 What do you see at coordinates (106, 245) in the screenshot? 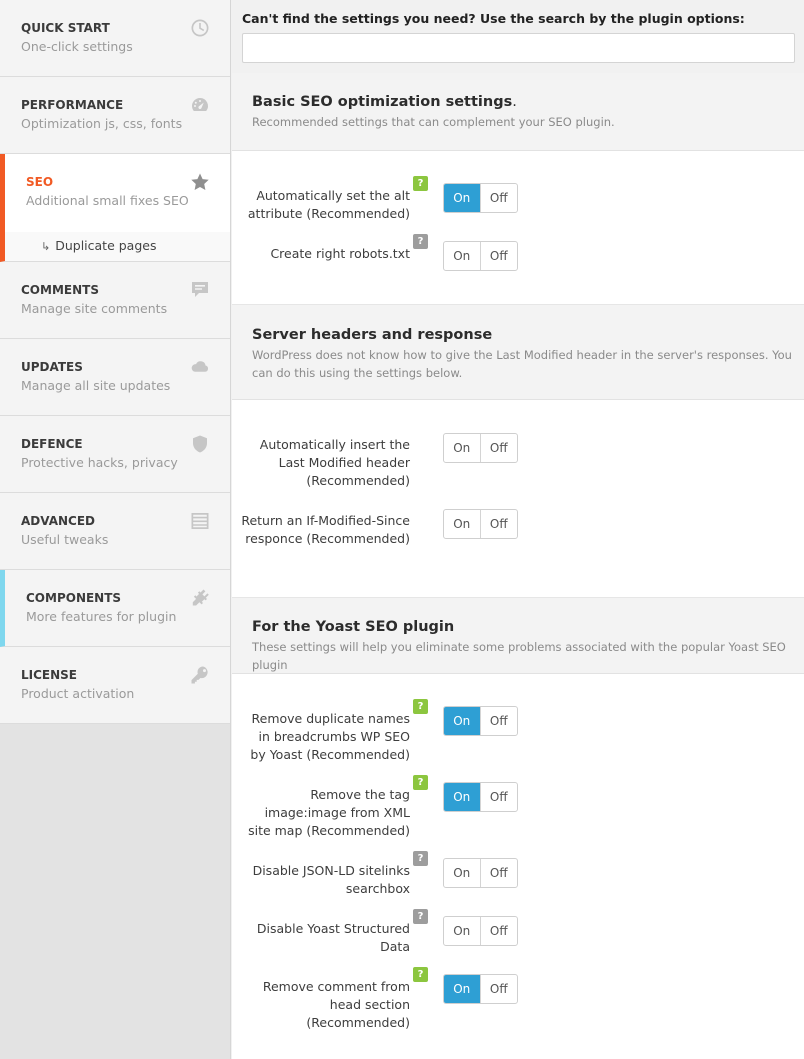
I see `subitem-label: Duplicate pages` at bounding box center [106, 245].